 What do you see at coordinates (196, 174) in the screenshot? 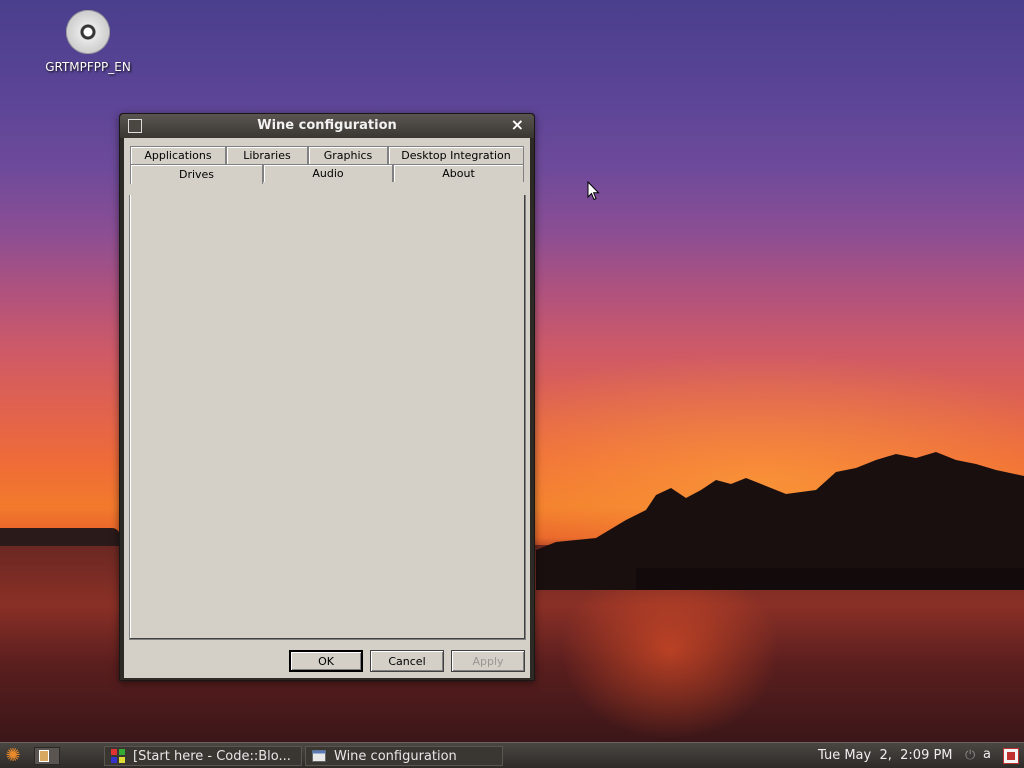
I see `tab-drives: Drives` at bounding box center [196, 174].